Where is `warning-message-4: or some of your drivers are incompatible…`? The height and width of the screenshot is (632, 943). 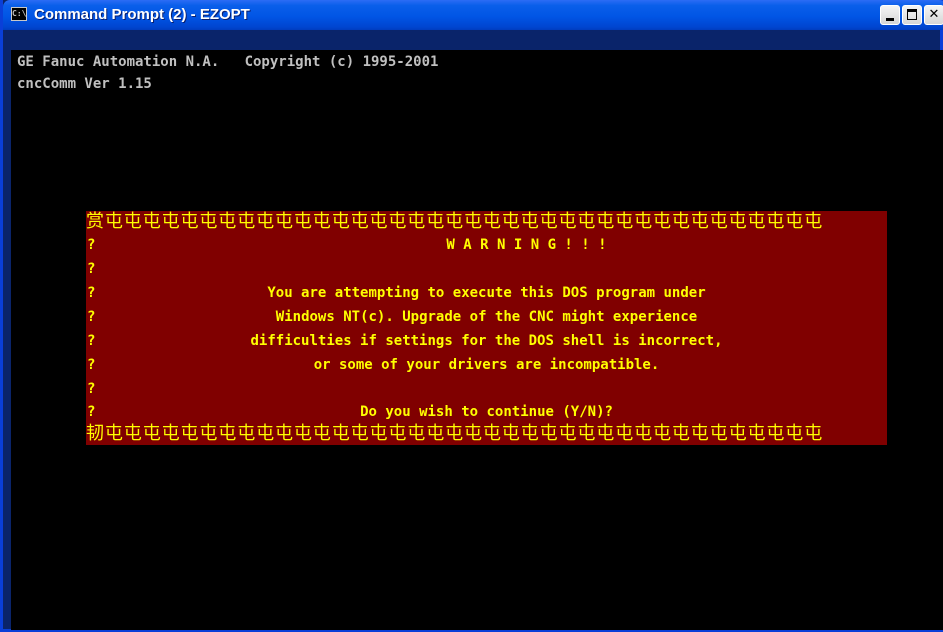 warning-message-4: or some of your drivers are incompatible… is located at coordinates (486, 365).